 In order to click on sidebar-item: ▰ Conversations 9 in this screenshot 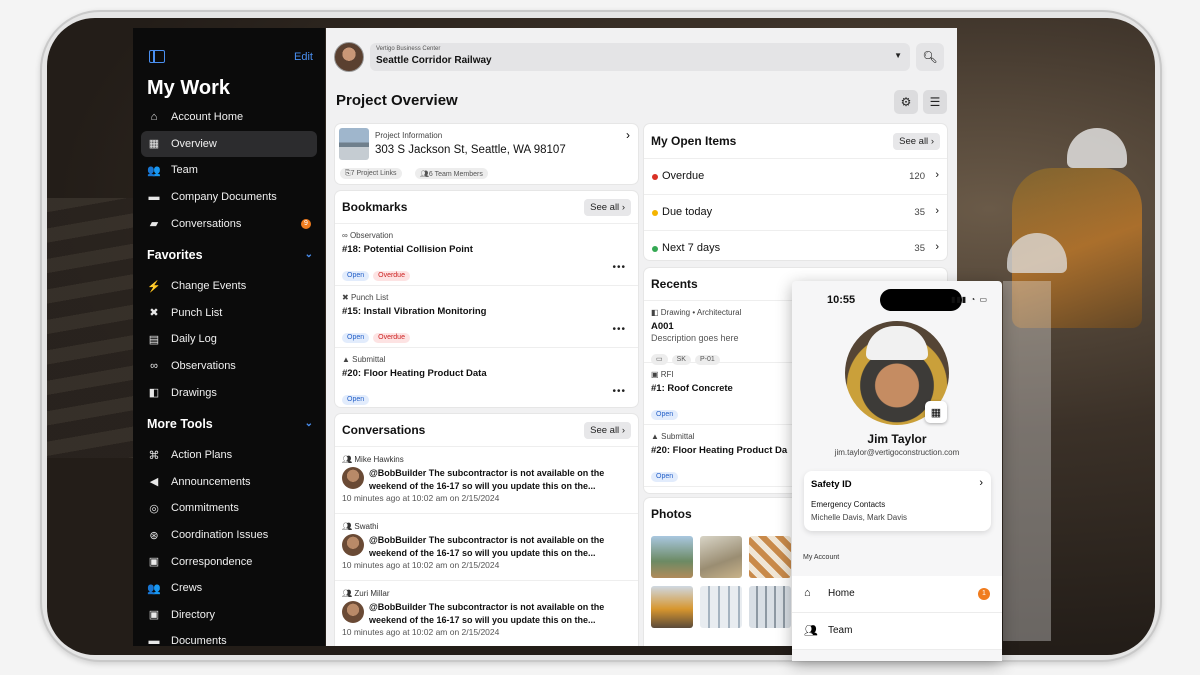, I will do `click(229, 223)`.